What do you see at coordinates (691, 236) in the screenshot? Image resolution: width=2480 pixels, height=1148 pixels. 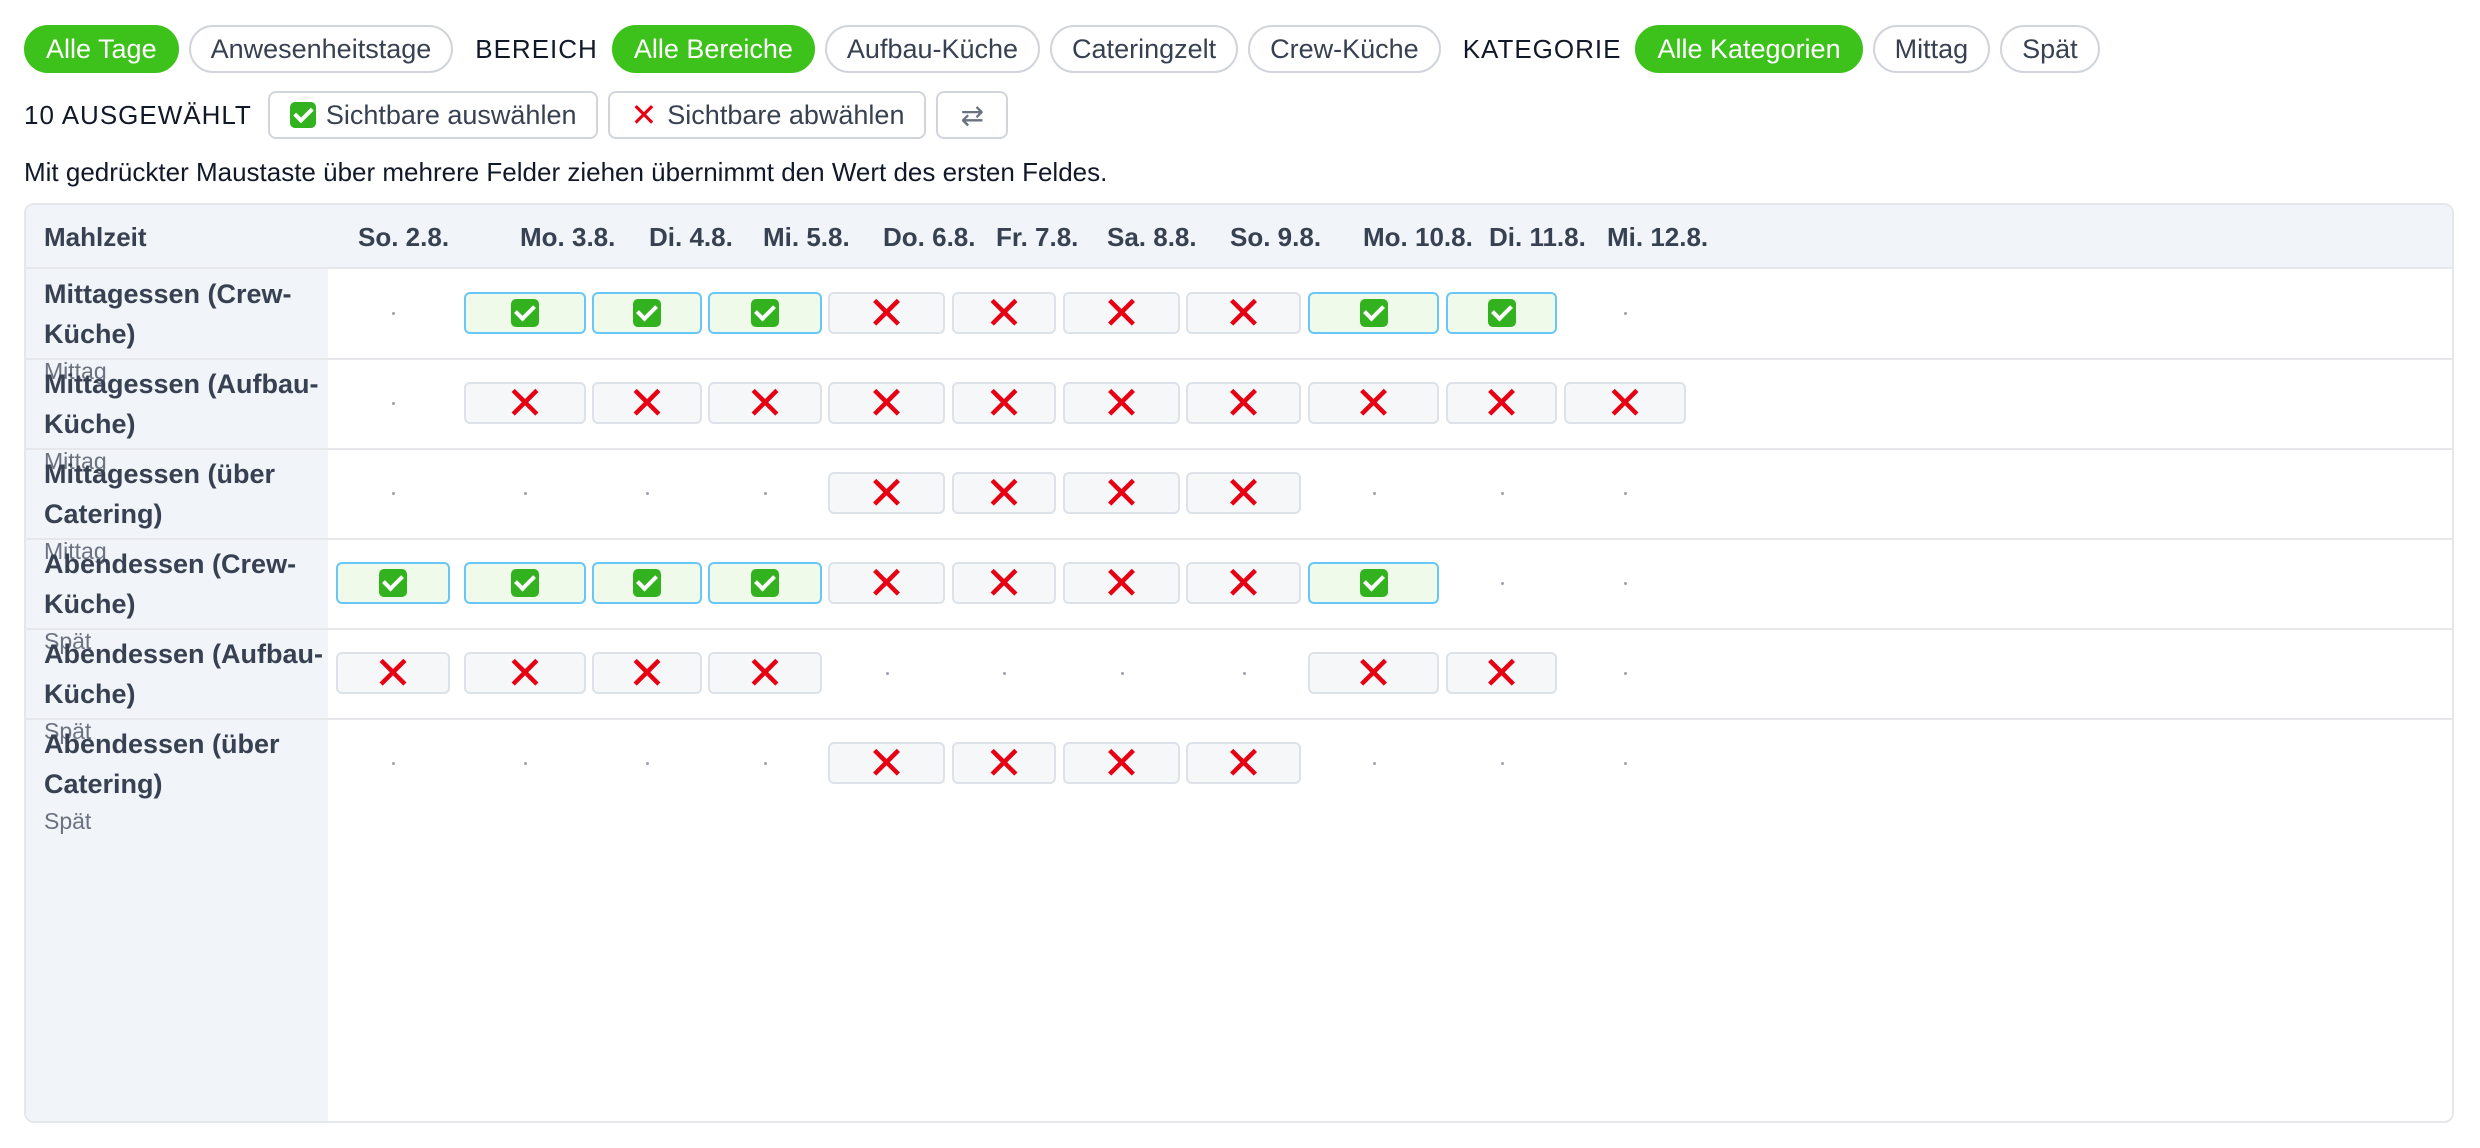 I see `column-header-day: Di. 4.8.` at bounding box center [691, 236].